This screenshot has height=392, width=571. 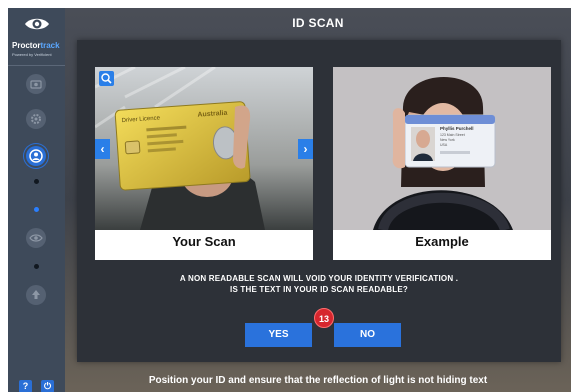 What do you see at coordinates (36, 209) in the screenshot?
I see `step-dot-current` at bounding box center [36, 209].